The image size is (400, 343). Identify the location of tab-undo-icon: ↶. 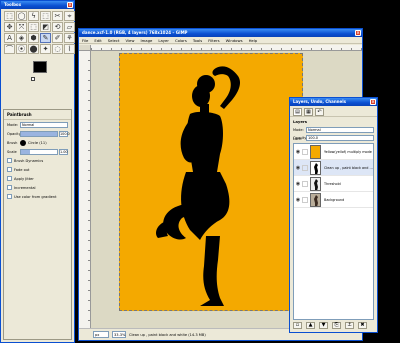
(319, 112).